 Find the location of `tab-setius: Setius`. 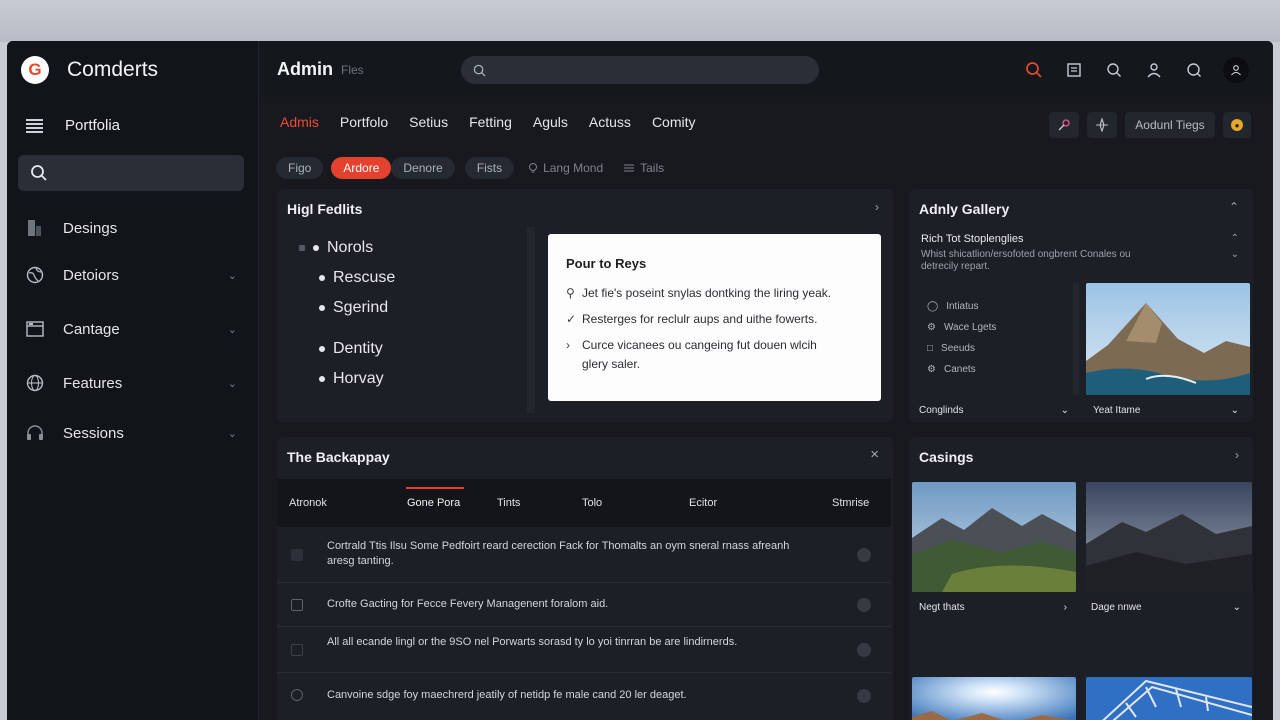

tab-setius: Setius is located at coordinates (428, 122).